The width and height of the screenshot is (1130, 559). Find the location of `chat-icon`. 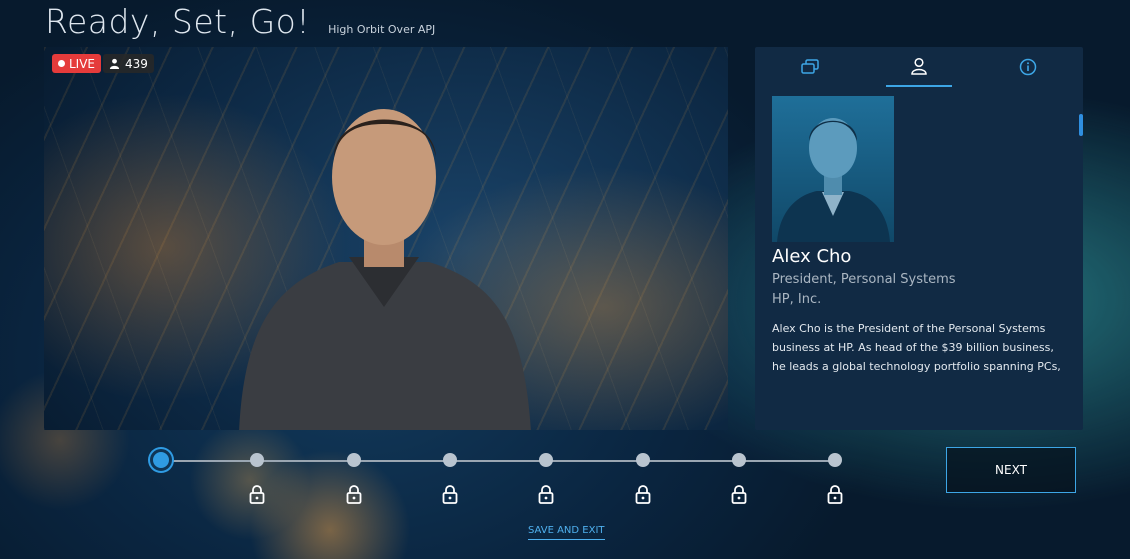

chat-icon is located at coordinates (809, 66).